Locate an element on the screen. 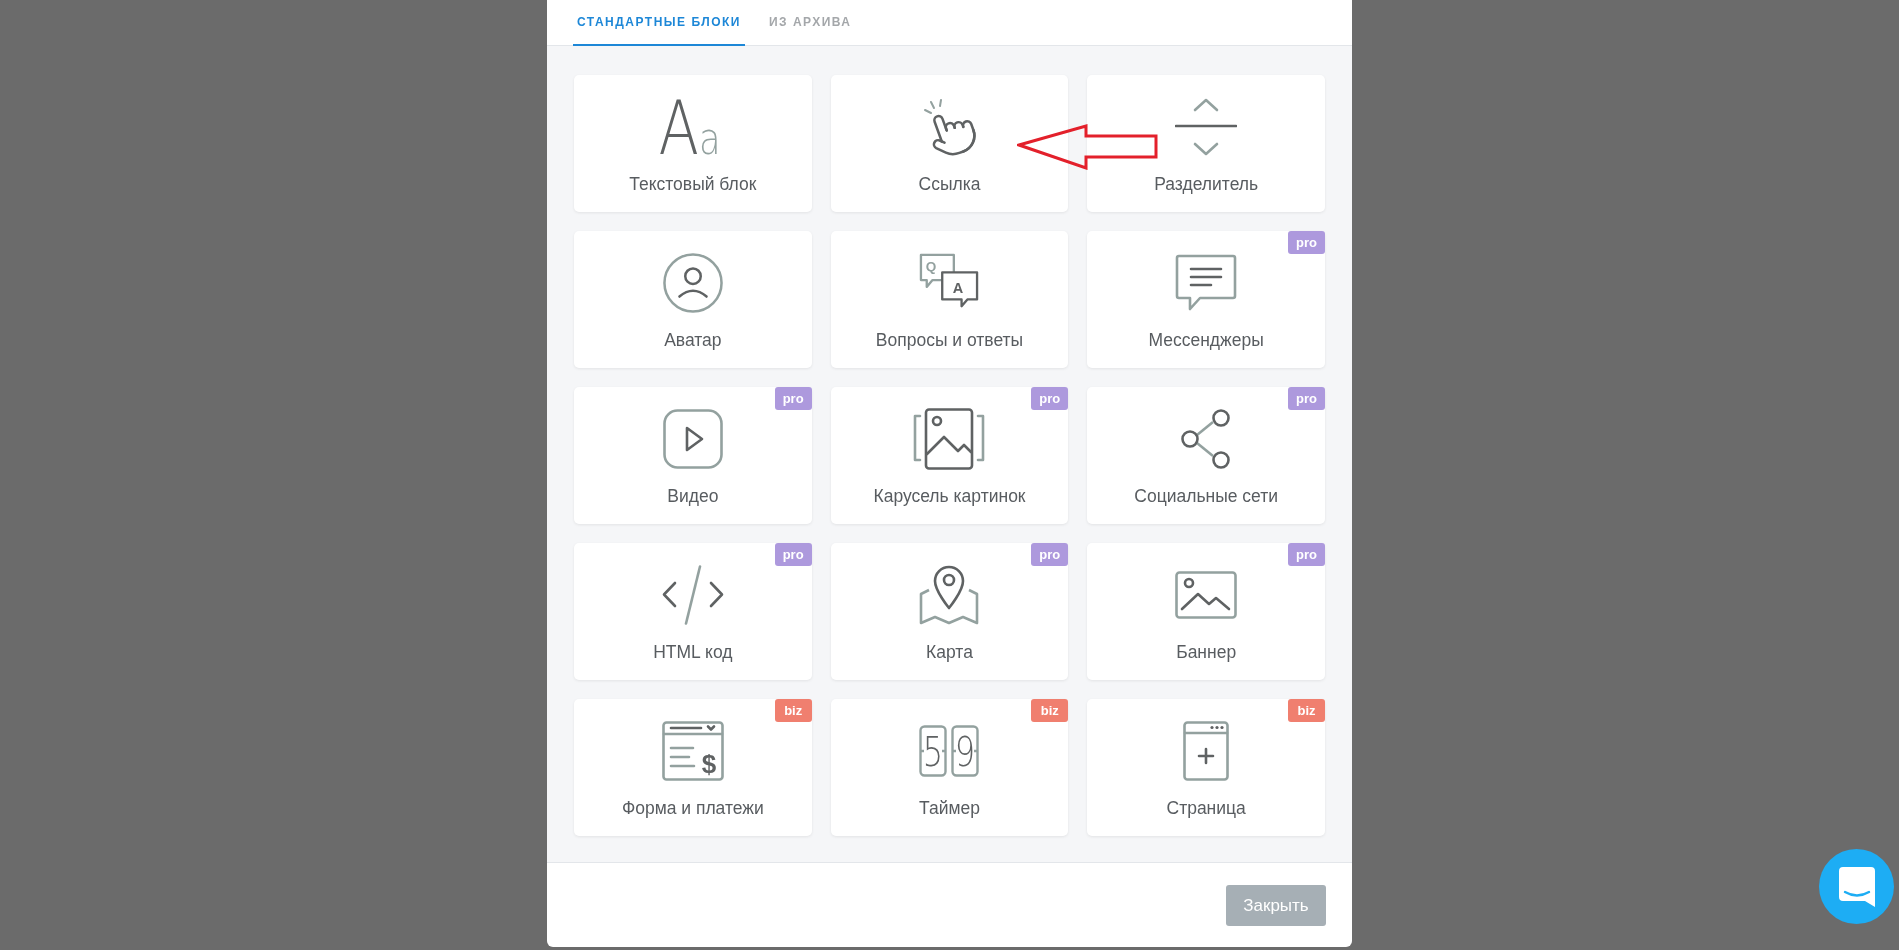  block-card: Разделитель is located at coordinates (1206, 143).